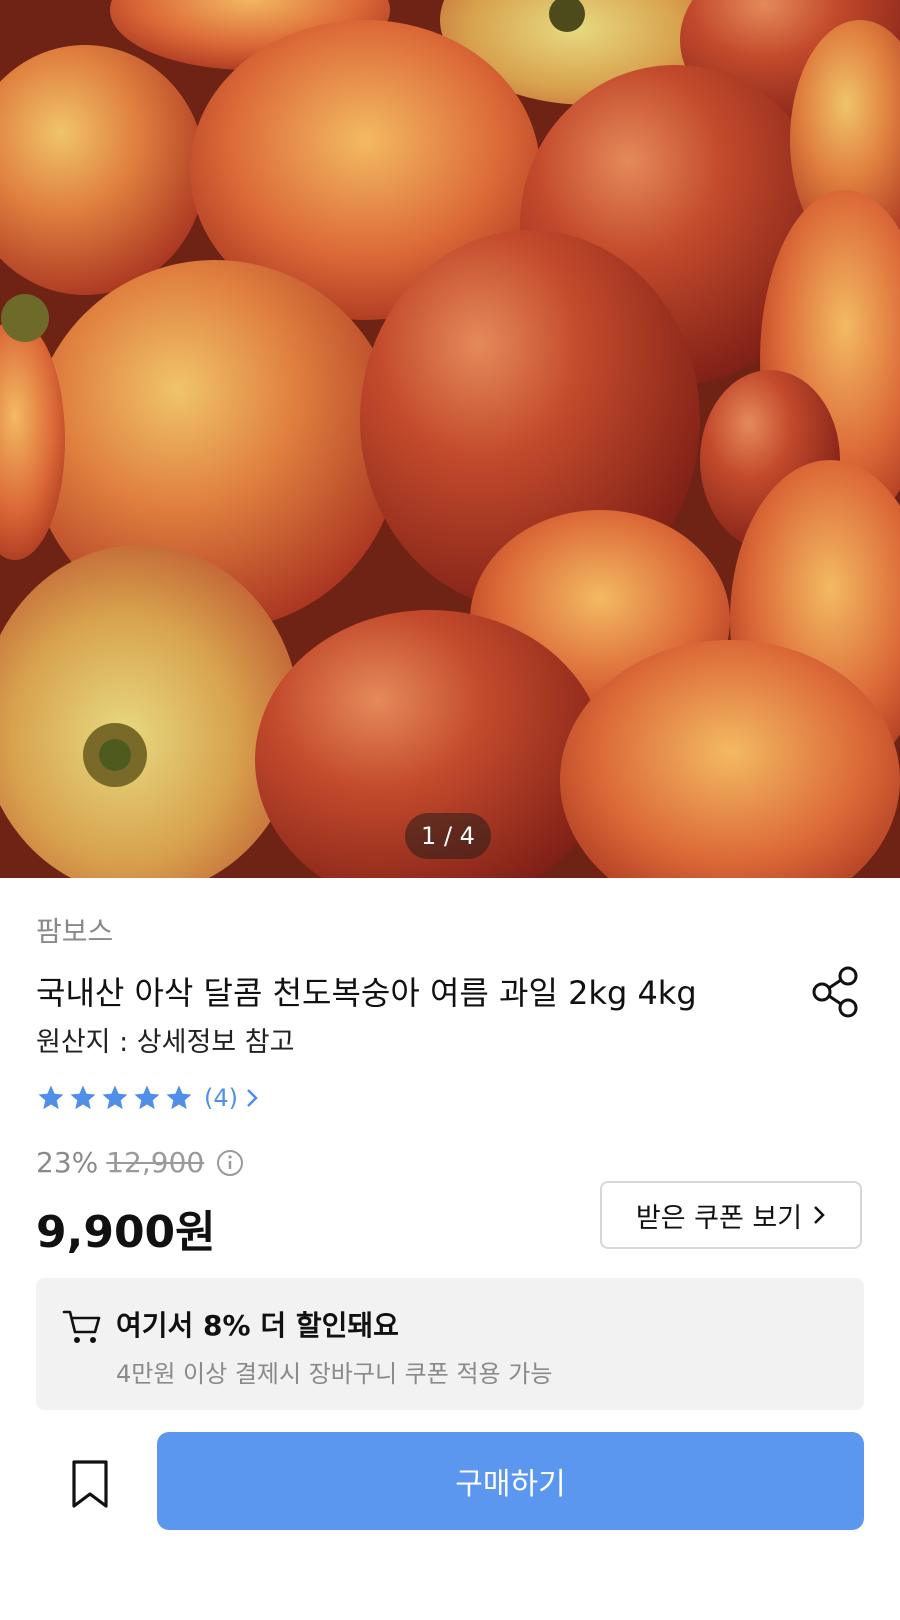  Describe the element at coordinates (81, 1326) in the screenshot. I see `cart-icon` at that location.